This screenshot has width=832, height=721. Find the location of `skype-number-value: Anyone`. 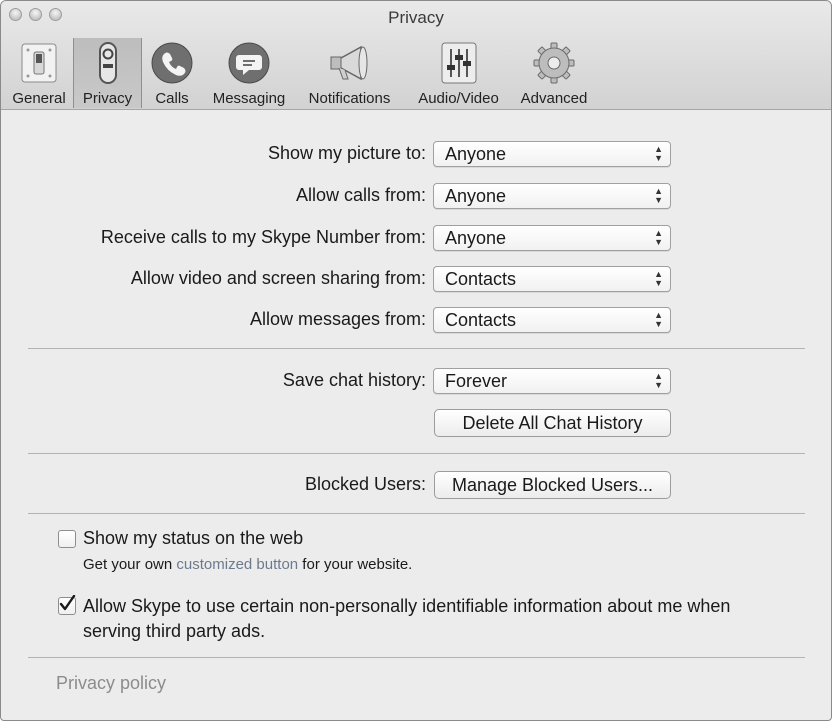

skype-number-value: Anyone is located at coordinates (476, 238).